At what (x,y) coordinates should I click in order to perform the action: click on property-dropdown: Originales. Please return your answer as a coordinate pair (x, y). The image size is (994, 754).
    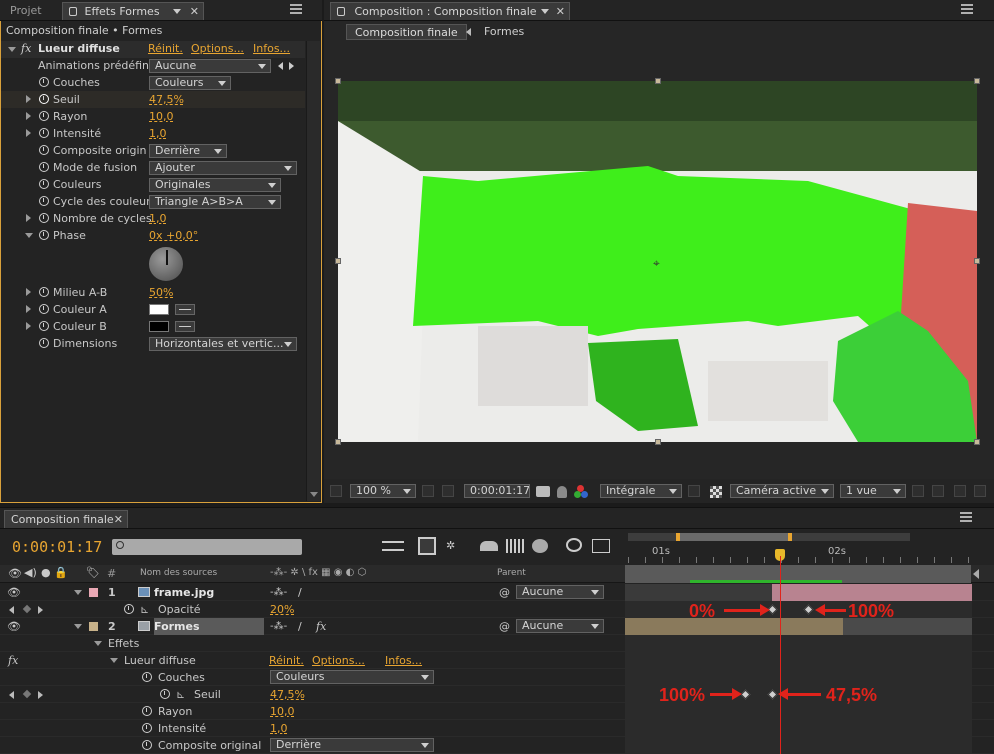
    Looking at the image, I should click on (215, 185).